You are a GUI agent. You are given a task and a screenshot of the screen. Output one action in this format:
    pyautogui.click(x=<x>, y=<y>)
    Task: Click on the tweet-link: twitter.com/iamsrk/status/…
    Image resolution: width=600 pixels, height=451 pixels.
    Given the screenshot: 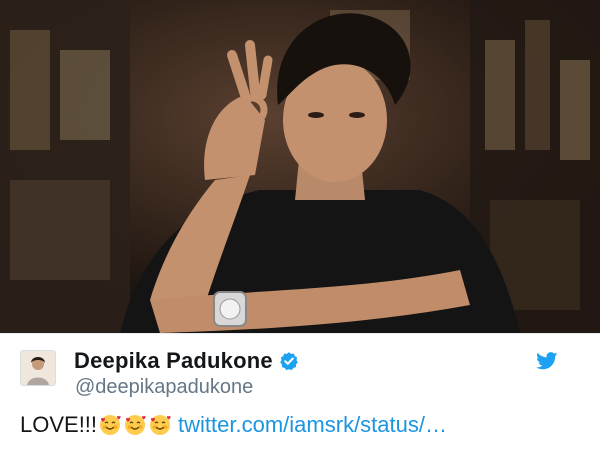 What is the action you would take?
    pyautogui.click(x=312, y=425)
    